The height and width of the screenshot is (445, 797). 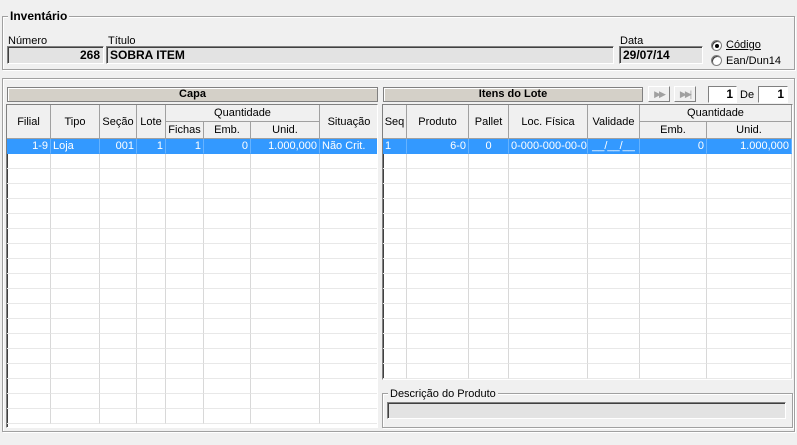 What do you see at coordinates (29, 122) in the screenshot?
I see `capa-header-filial: Filial` at bounding box center [29, 122].